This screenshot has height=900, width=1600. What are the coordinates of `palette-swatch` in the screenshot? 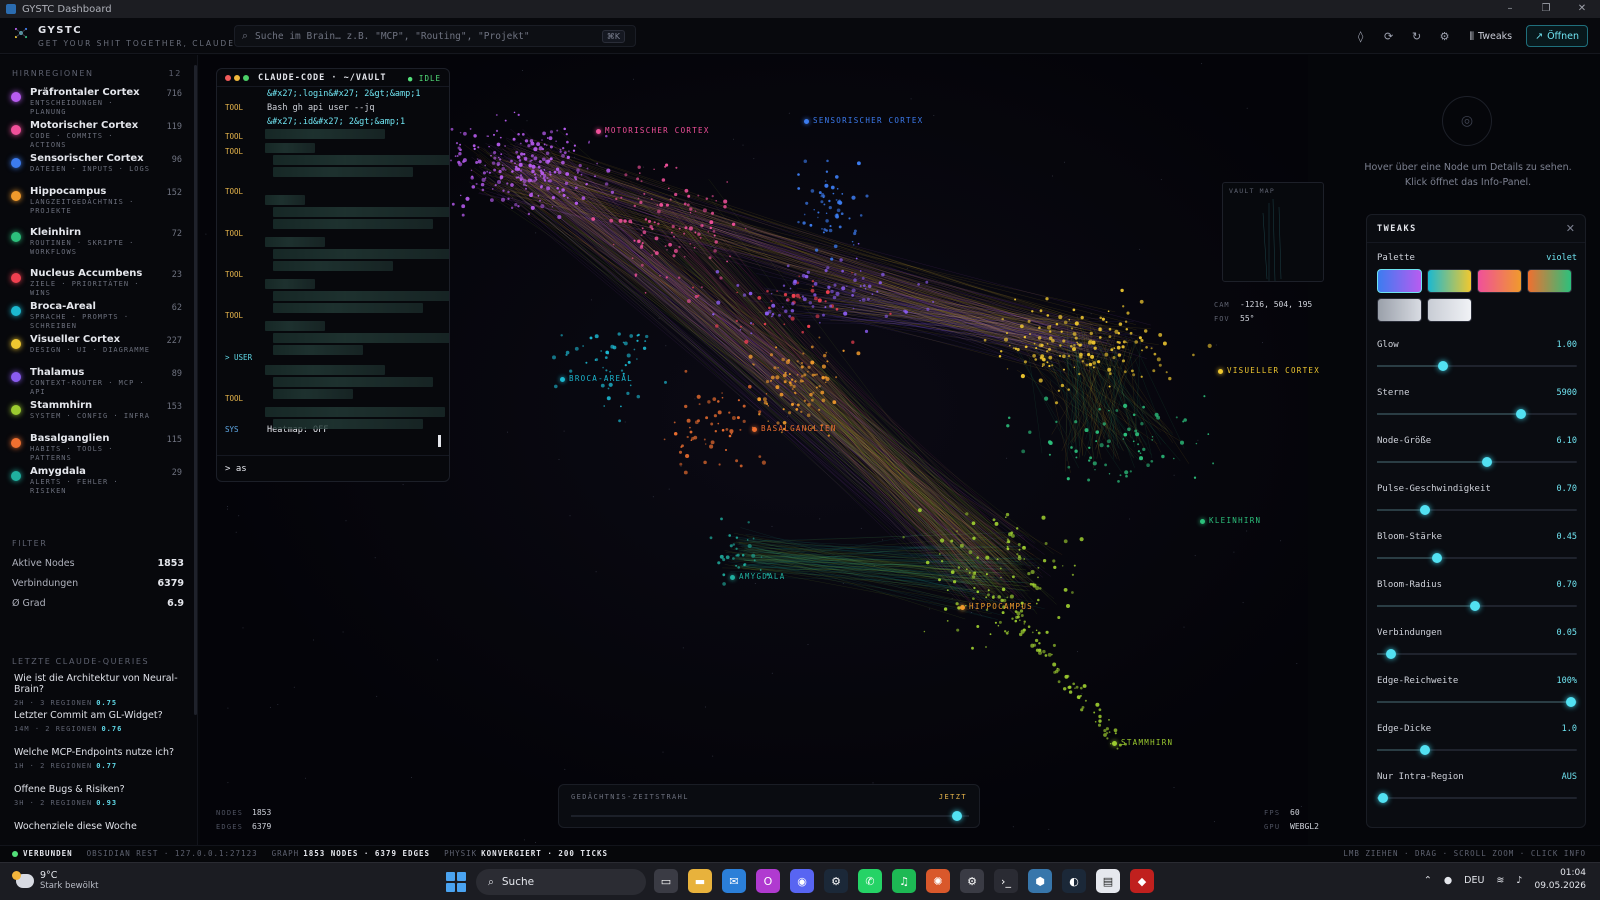 It's located at (1399, 281).